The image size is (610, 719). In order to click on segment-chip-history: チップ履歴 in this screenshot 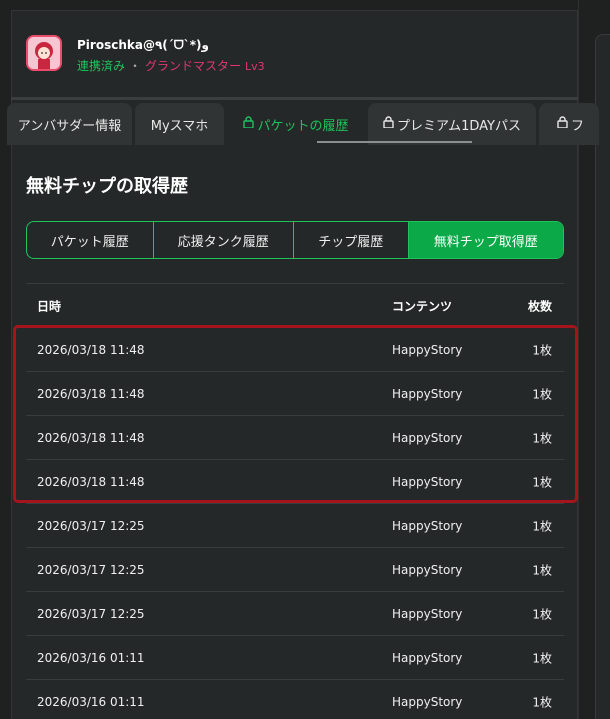, I will do `click(351, 240)`.